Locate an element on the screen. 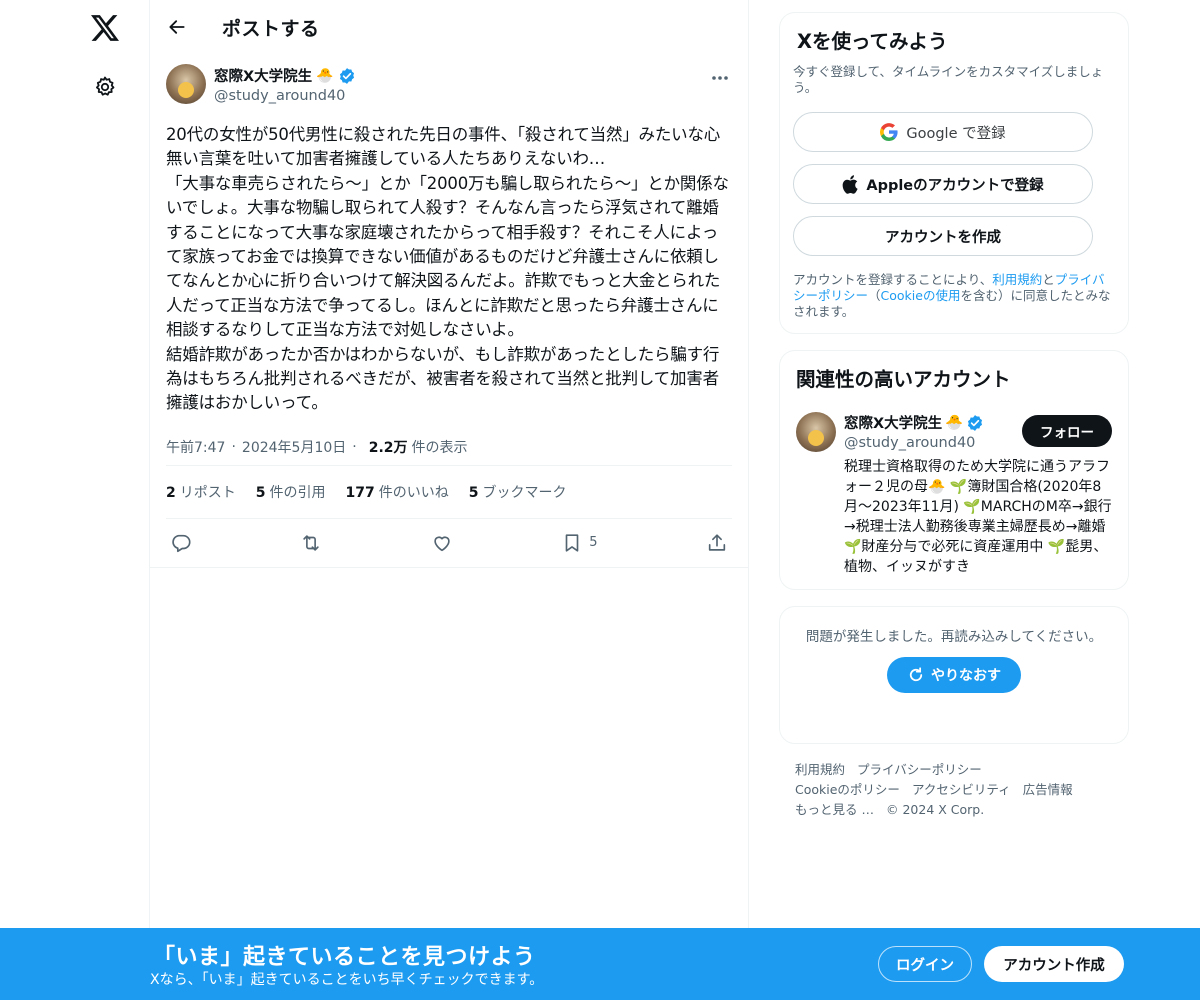 The height and width of the screenshot is (1000, 1200). footer-cookie-link: Cookieのポリシー is located at coordinates (847, 789).